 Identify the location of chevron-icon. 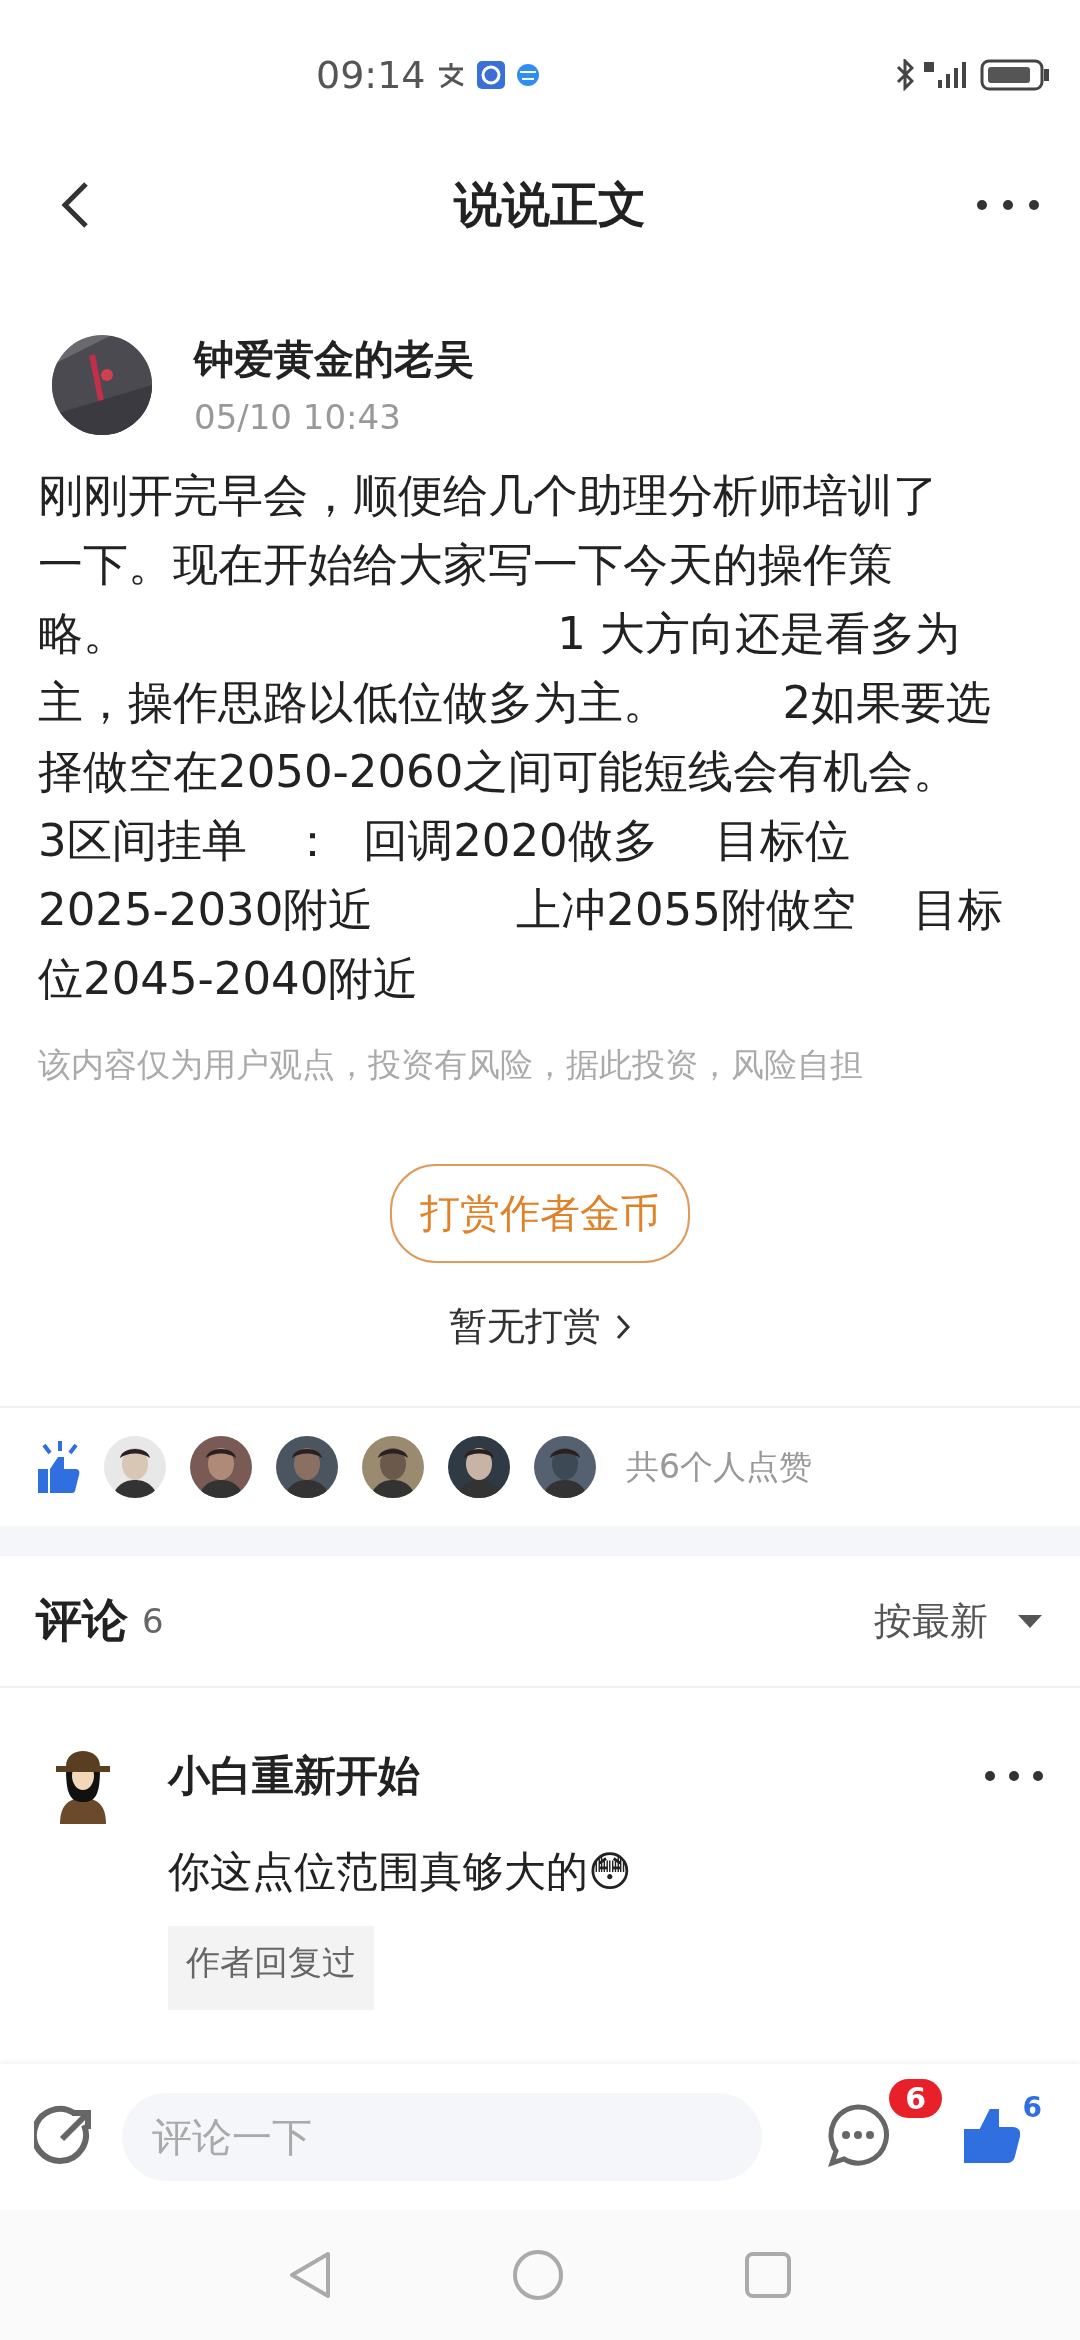
(623, 1326).